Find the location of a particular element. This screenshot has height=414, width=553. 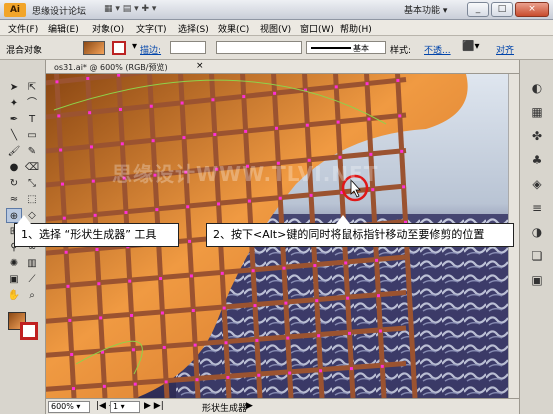

type-tool-icon: T is located at coordinates (32, 119).